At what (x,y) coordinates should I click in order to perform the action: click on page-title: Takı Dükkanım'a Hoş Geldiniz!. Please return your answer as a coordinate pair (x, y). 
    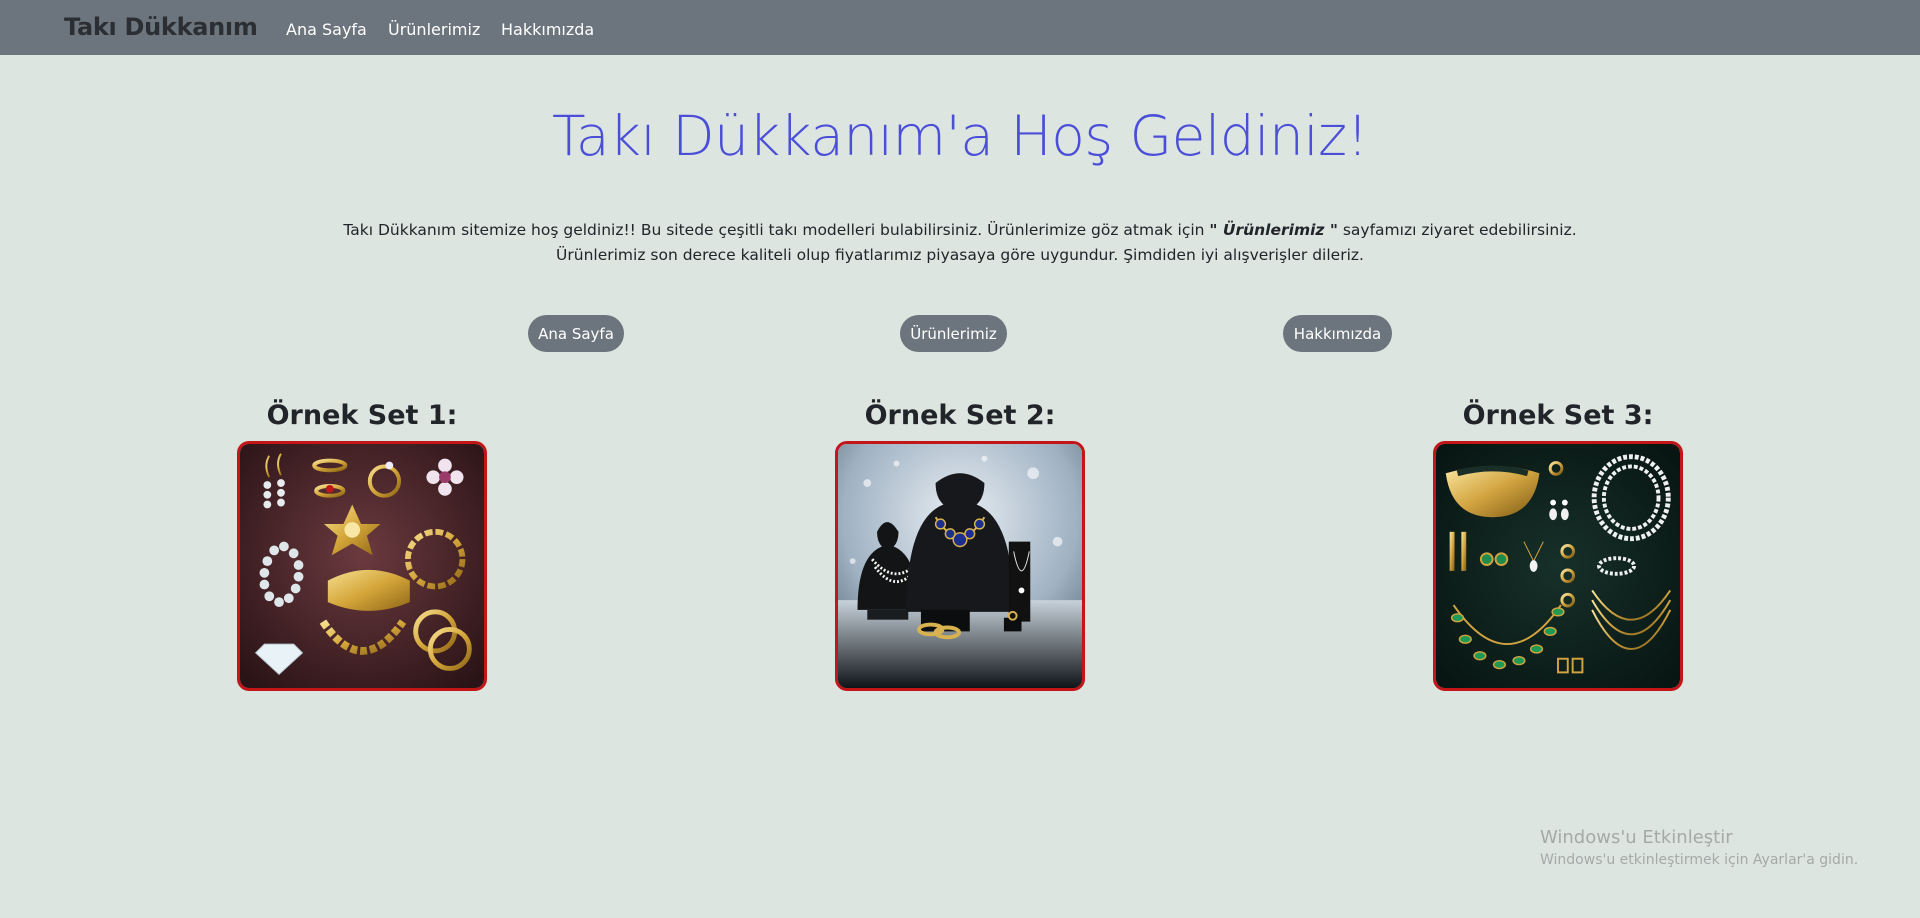
    Looking at the image, I should click on (960, 136).